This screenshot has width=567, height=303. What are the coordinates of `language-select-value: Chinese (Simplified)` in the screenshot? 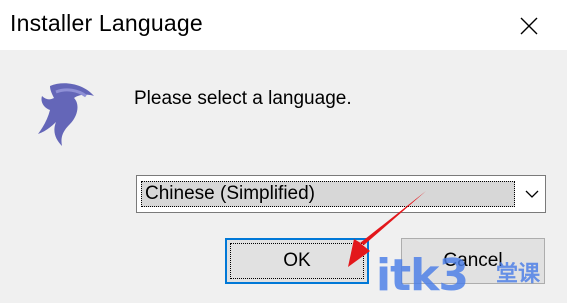 It's located at (328, 194).